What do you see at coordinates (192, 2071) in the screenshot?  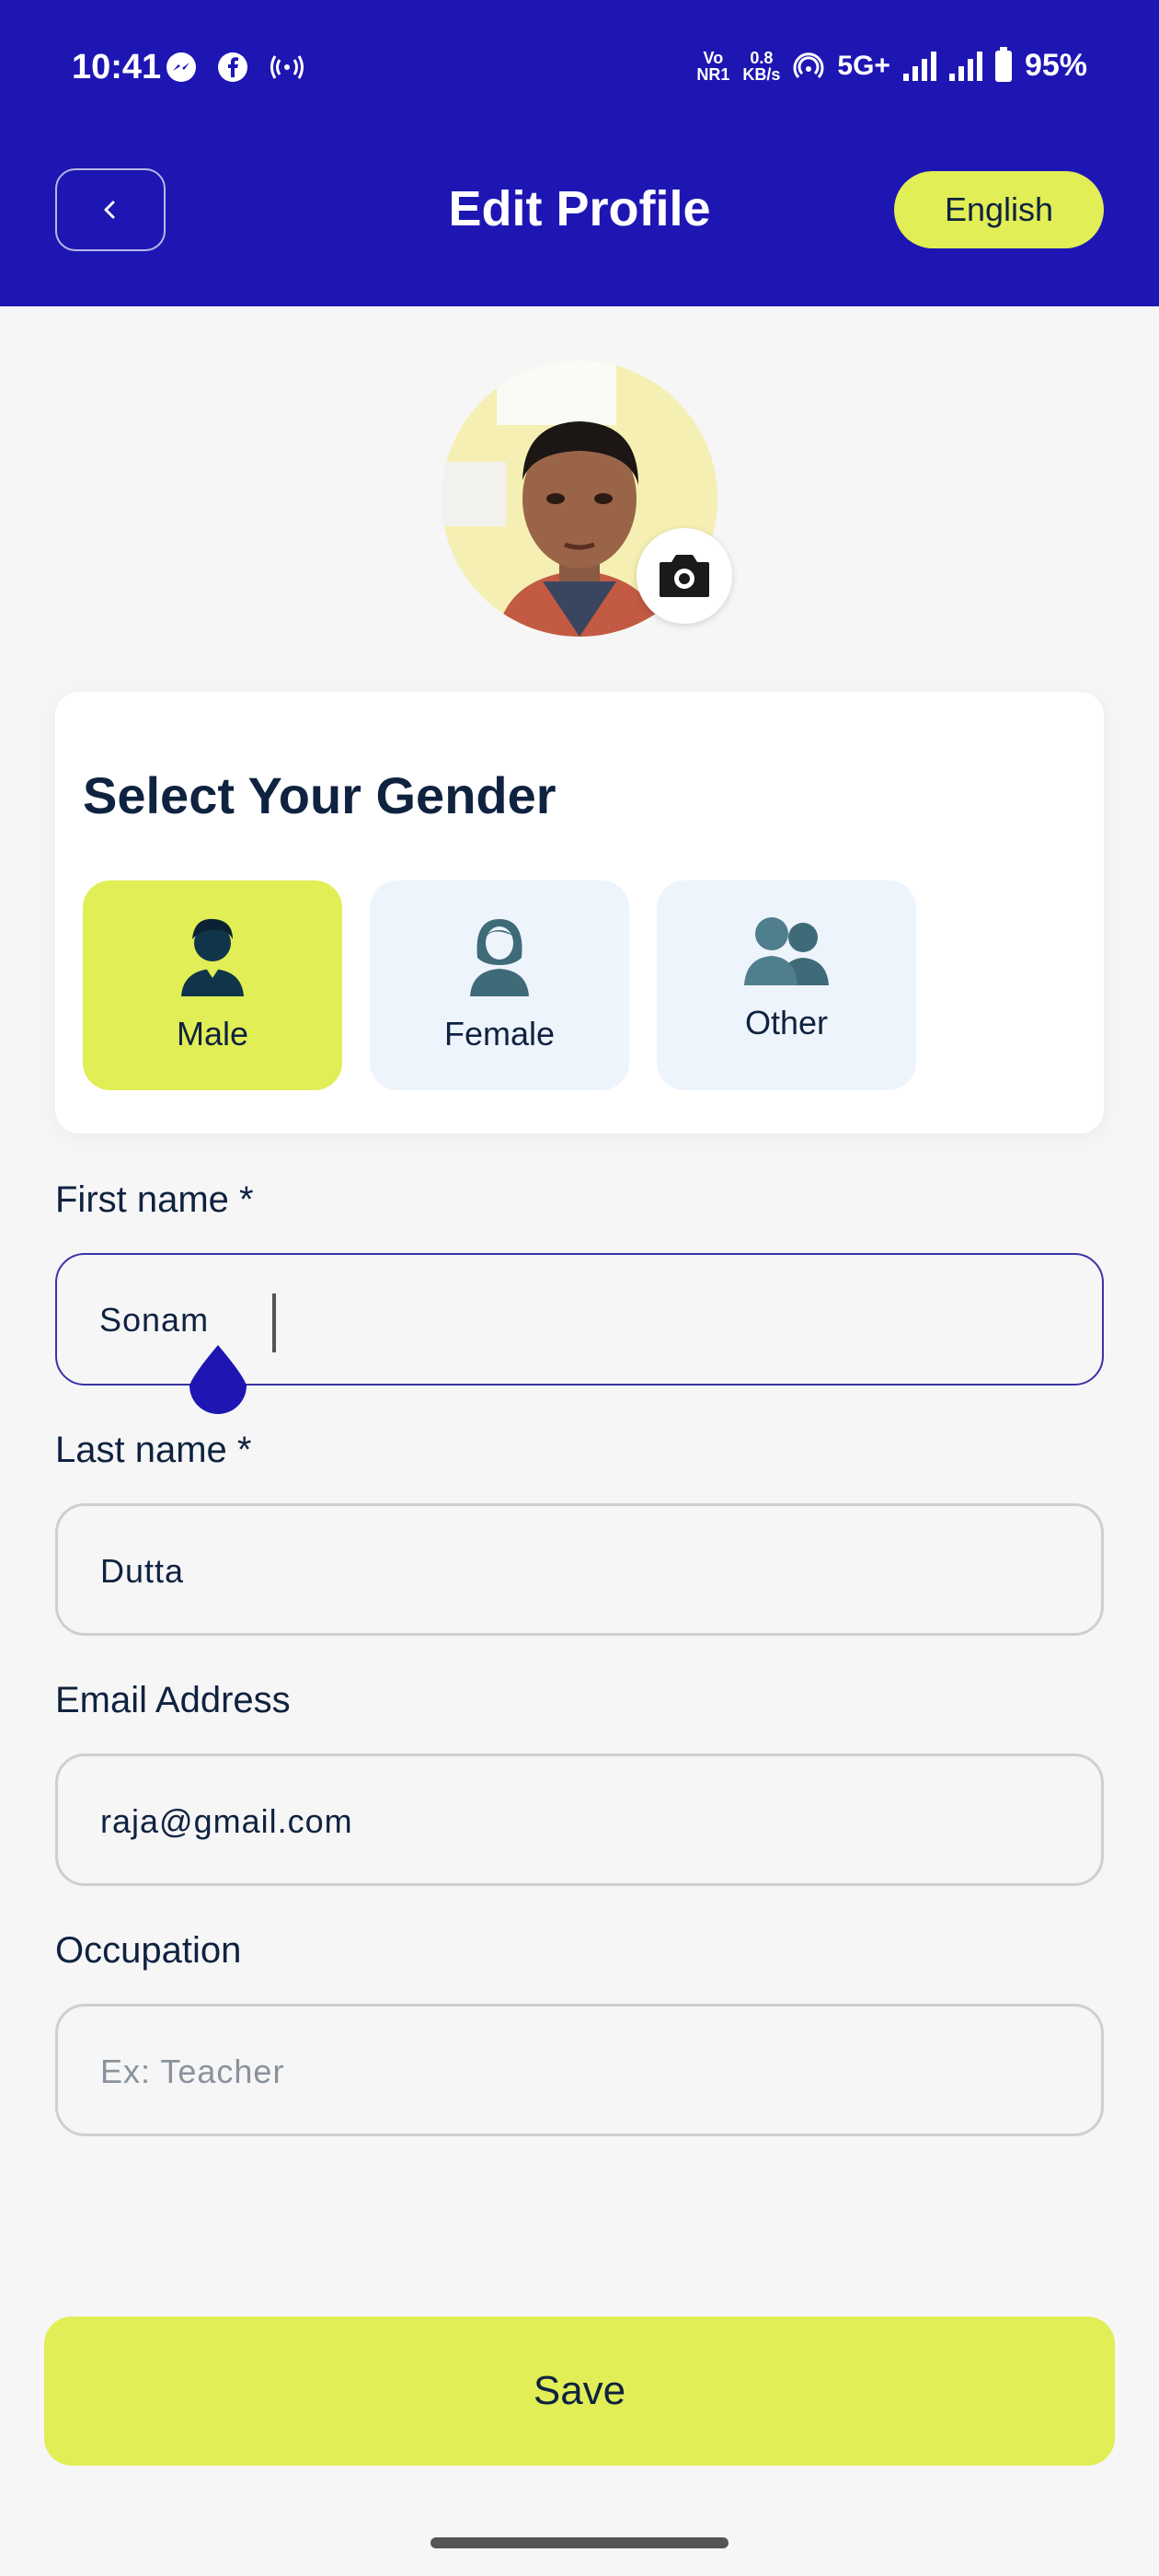 I see `occupation-placeholder: Ex: Teacher` at bounding box center [192, 2071].